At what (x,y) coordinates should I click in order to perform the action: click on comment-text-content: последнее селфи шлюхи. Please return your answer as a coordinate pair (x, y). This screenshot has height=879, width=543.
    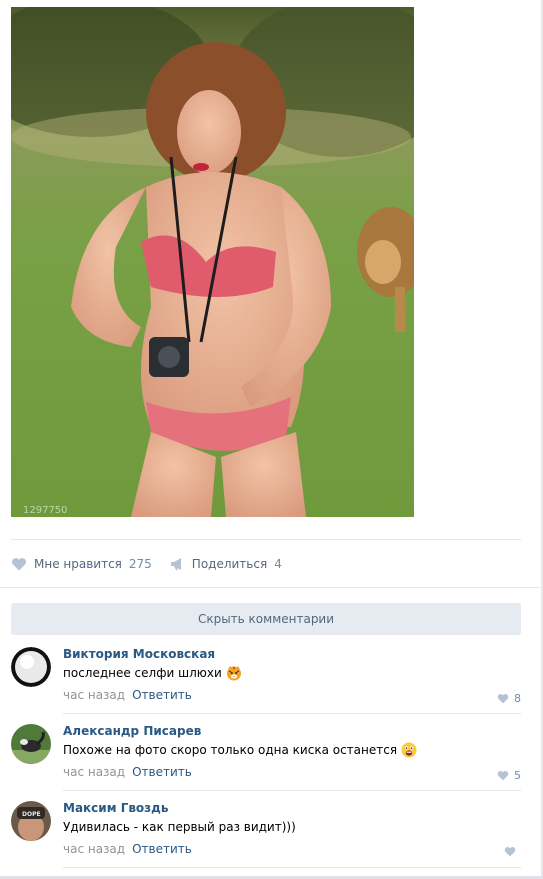
    Looking at the image, I should click on (142, 673).